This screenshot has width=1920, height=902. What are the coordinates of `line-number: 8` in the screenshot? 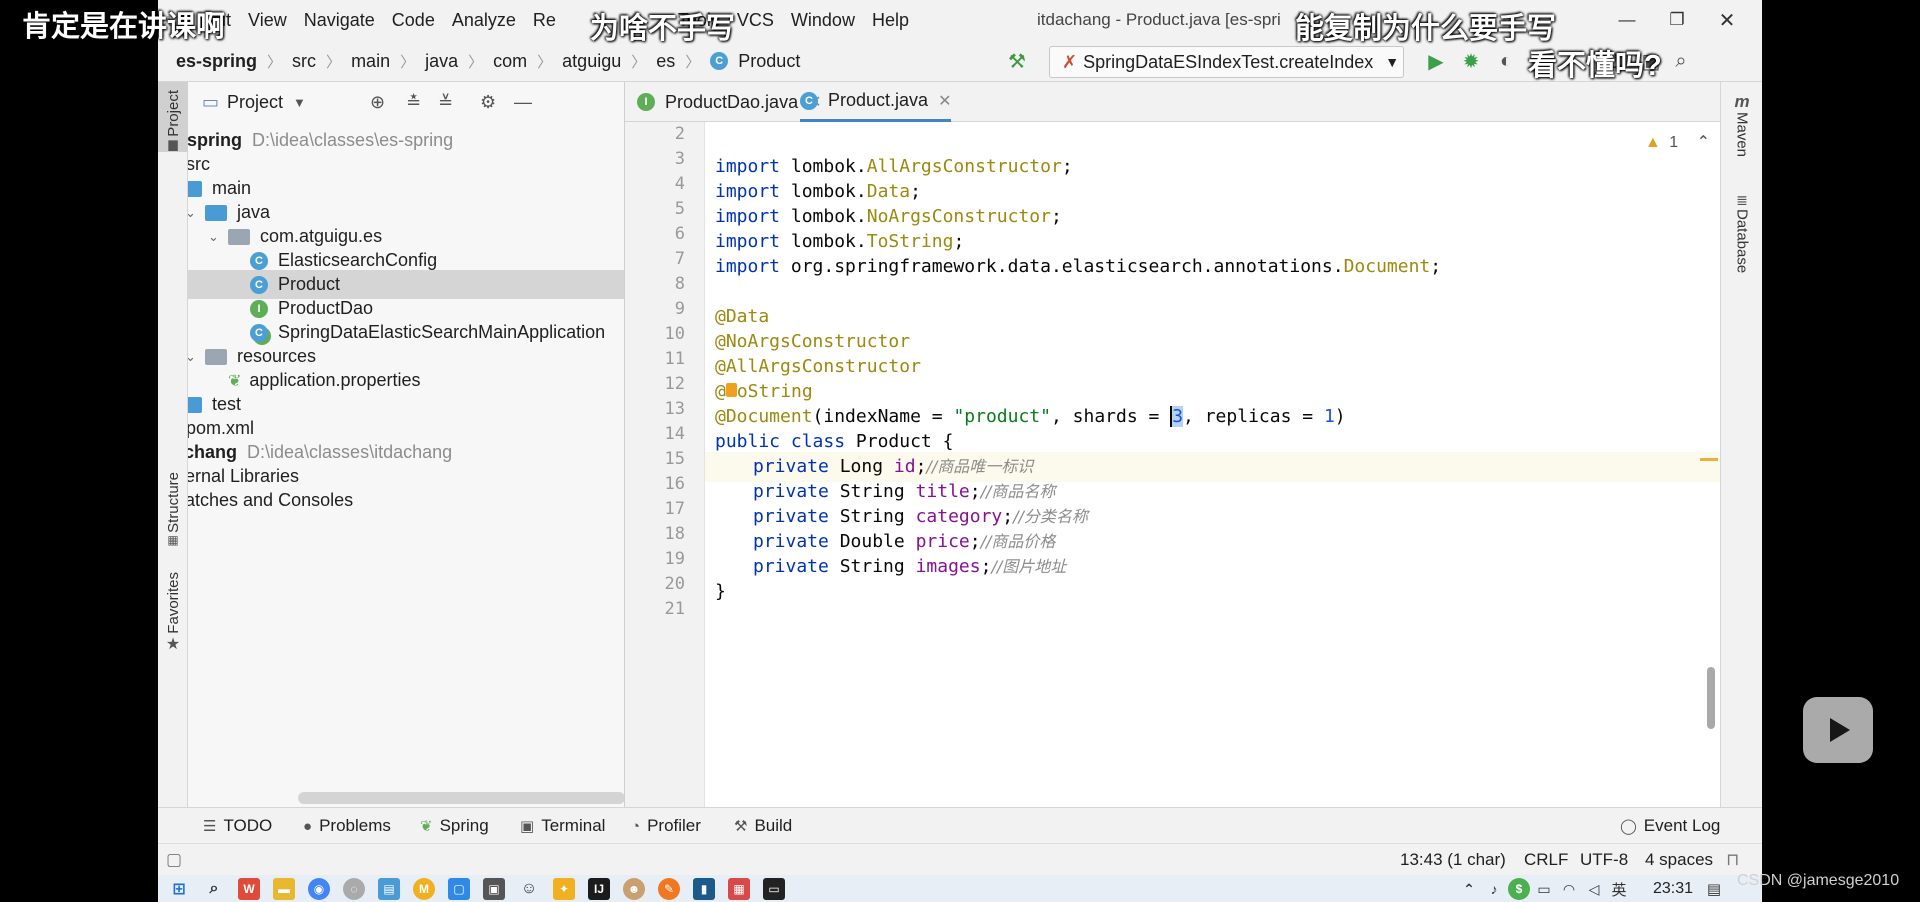 It's located at (679, 284).